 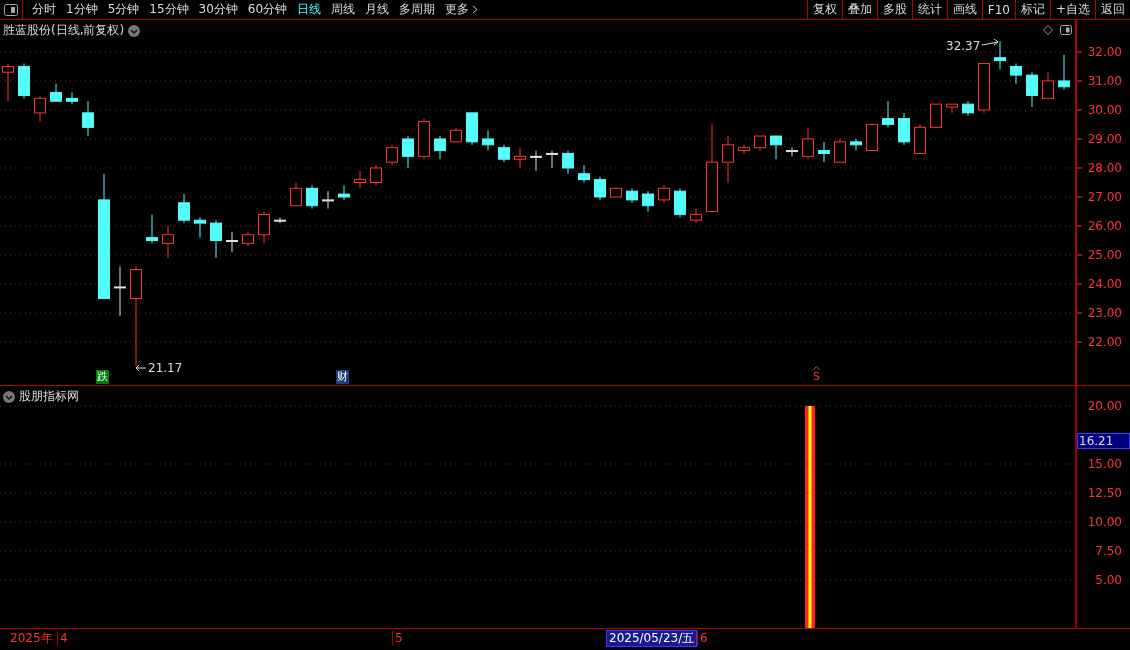 I want to click on chart-marker: 财, so click(x=342, y=377).